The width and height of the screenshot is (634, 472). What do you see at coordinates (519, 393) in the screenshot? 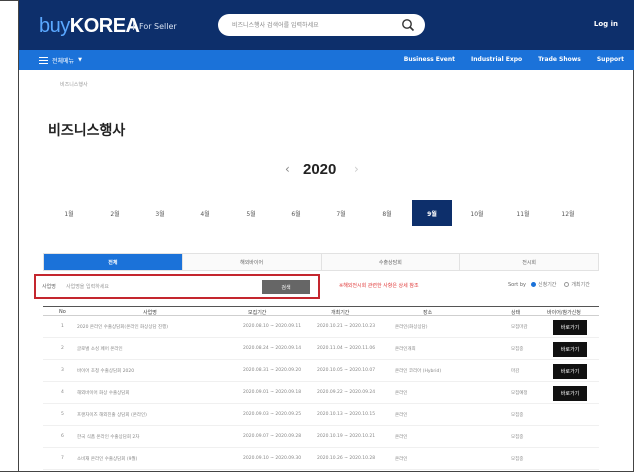
I see `row-status: 모집예정` at bounding box center [519, 393].